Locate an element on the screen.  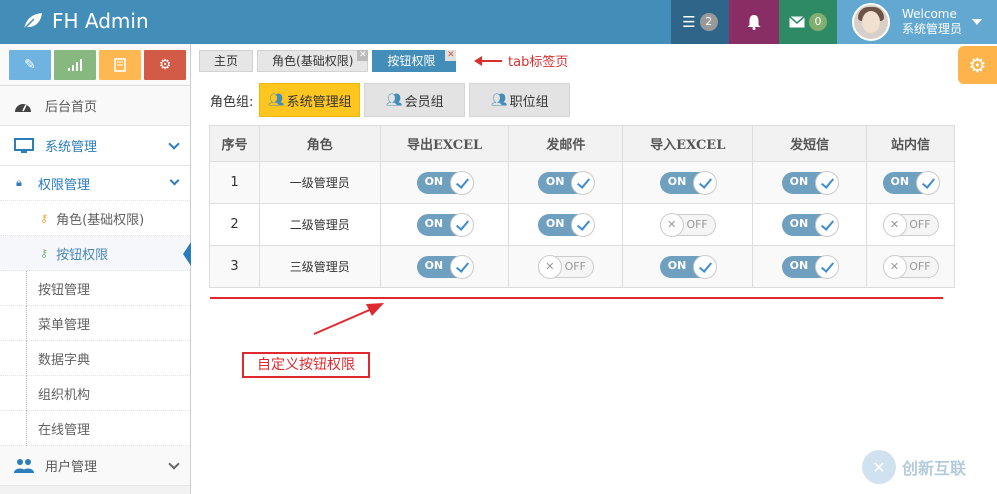
sidebar-item-user-mgmt: 用户管理 is located at coordinates (95, 466).